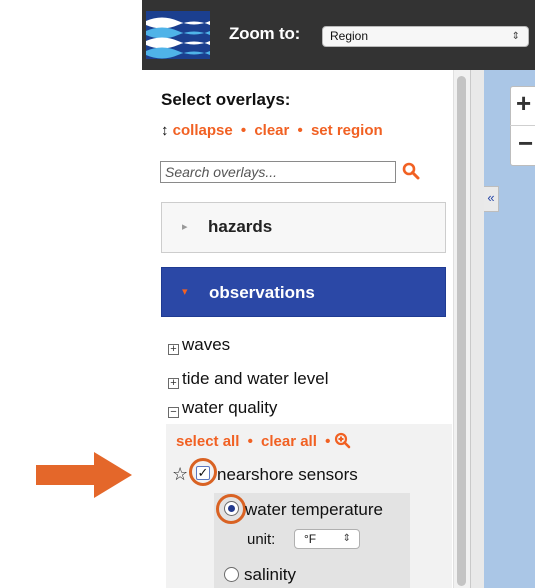 The image size is (535, 588). I want to click on search-icon, so click(411, 171).